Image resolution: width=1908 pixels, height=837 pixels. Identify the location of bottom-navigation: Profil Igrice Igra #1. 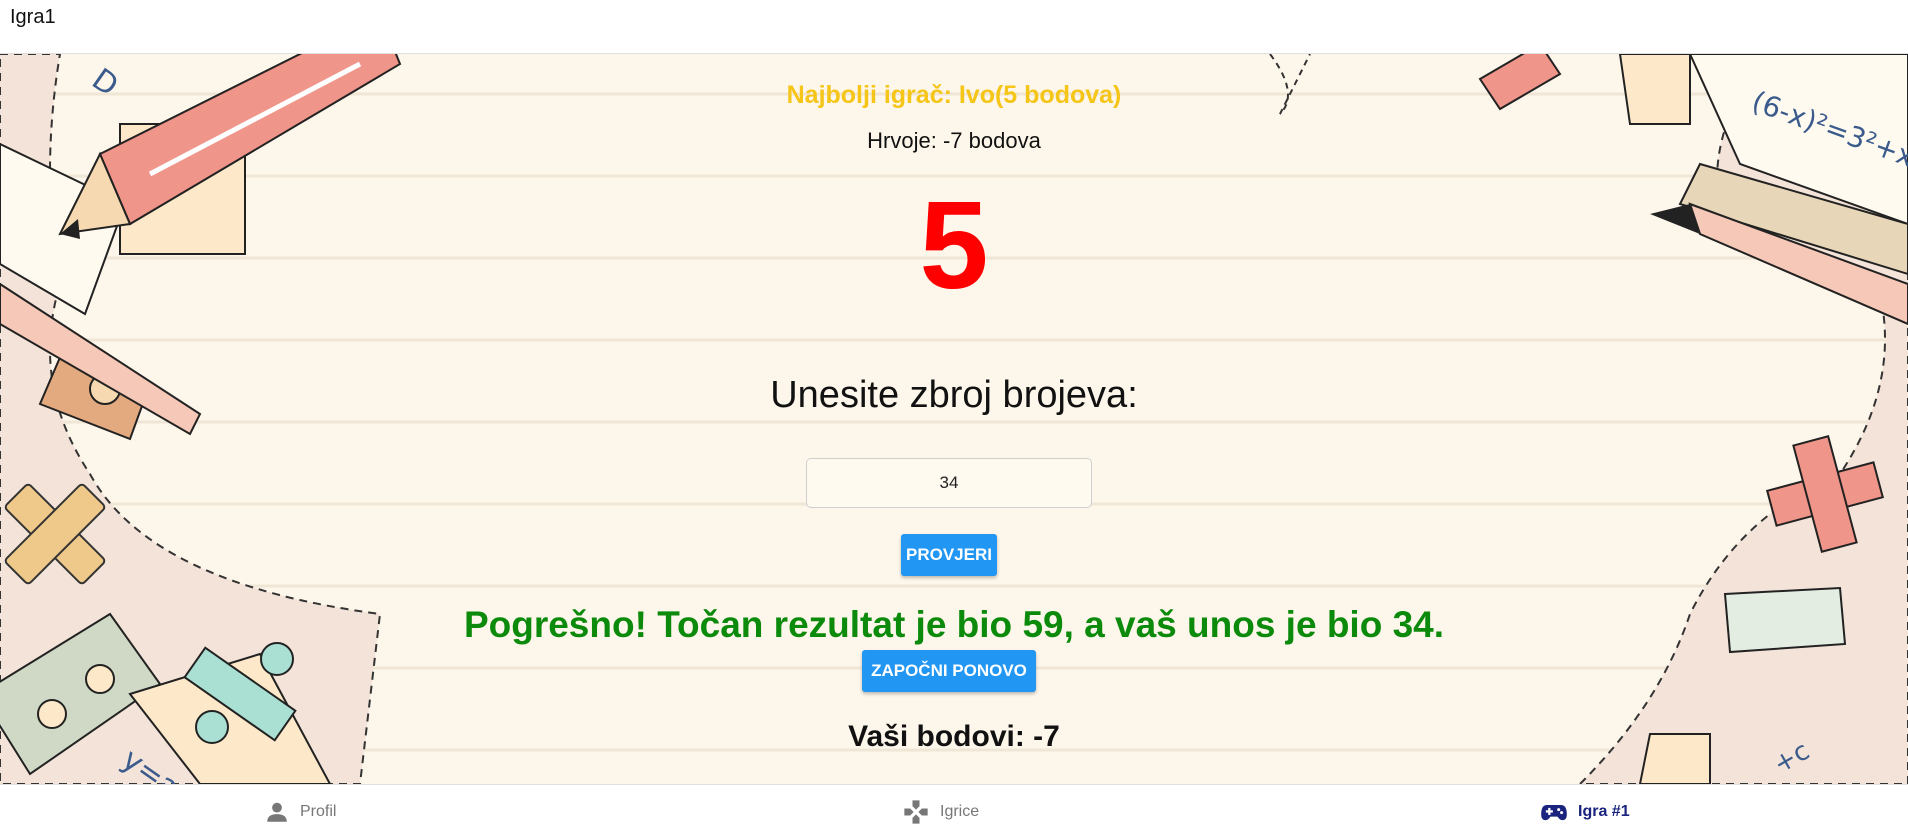
(954, 810).